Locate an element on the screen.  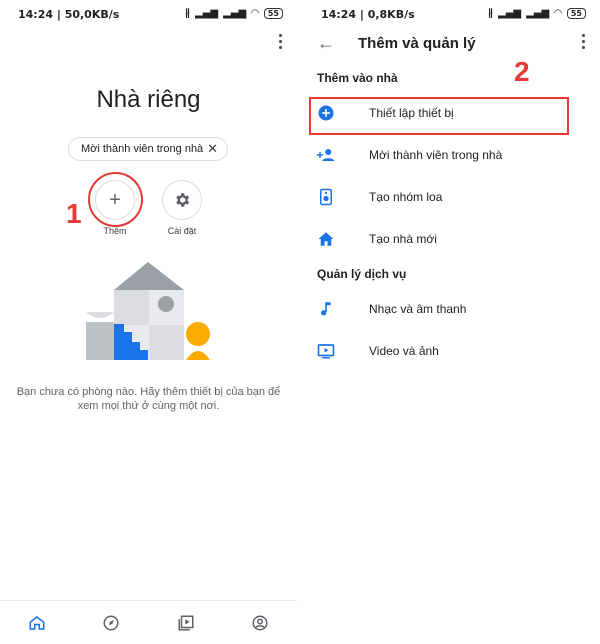
empty-home-illustration is located at coordinates (148, 311).